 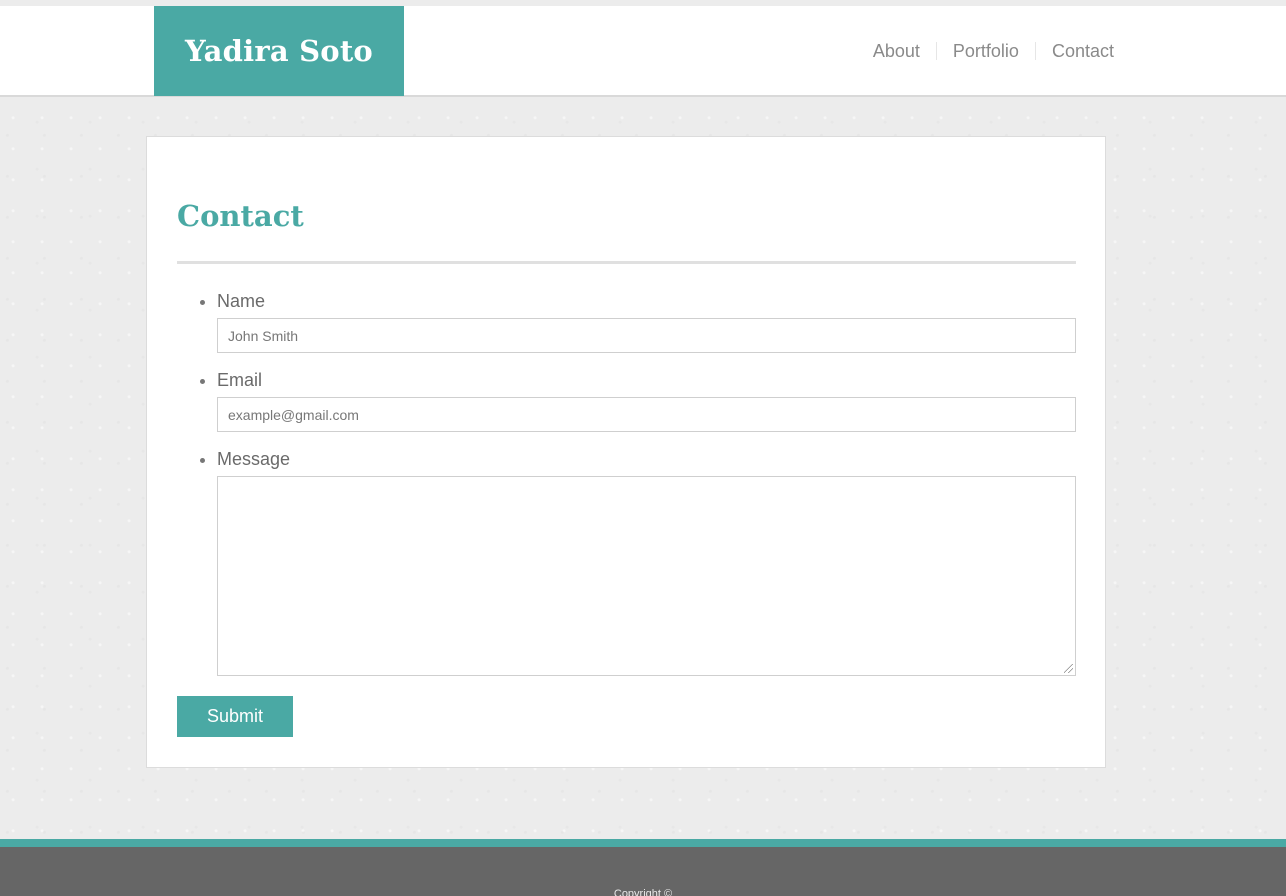 I want to click on name-label: Name, so click(x=241, y=301).